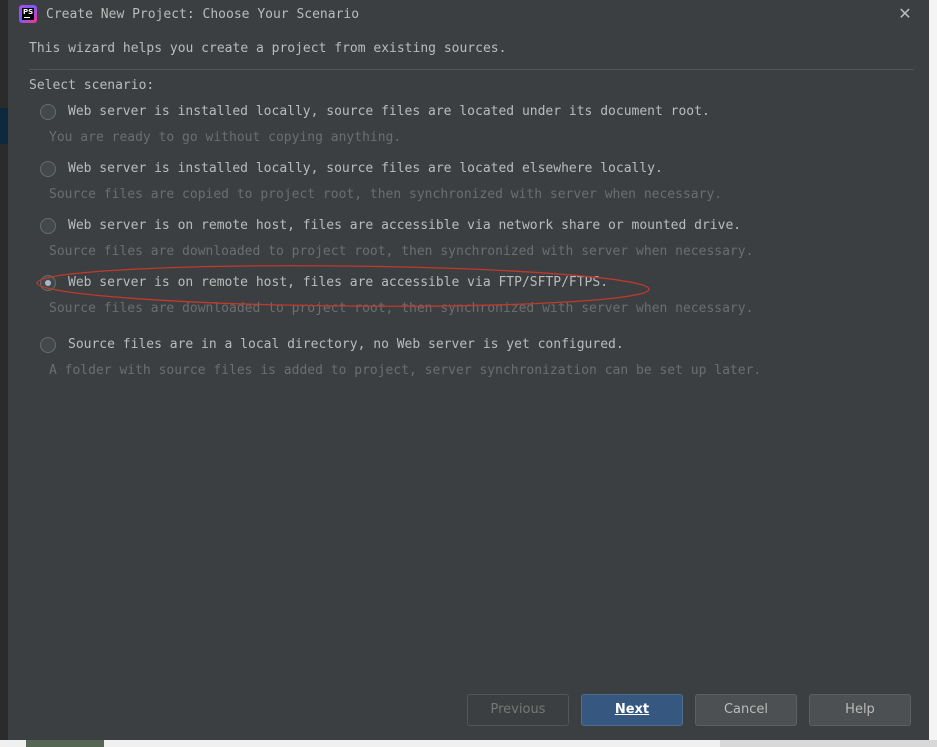  I want to click on background-selection, so click(4, 126).